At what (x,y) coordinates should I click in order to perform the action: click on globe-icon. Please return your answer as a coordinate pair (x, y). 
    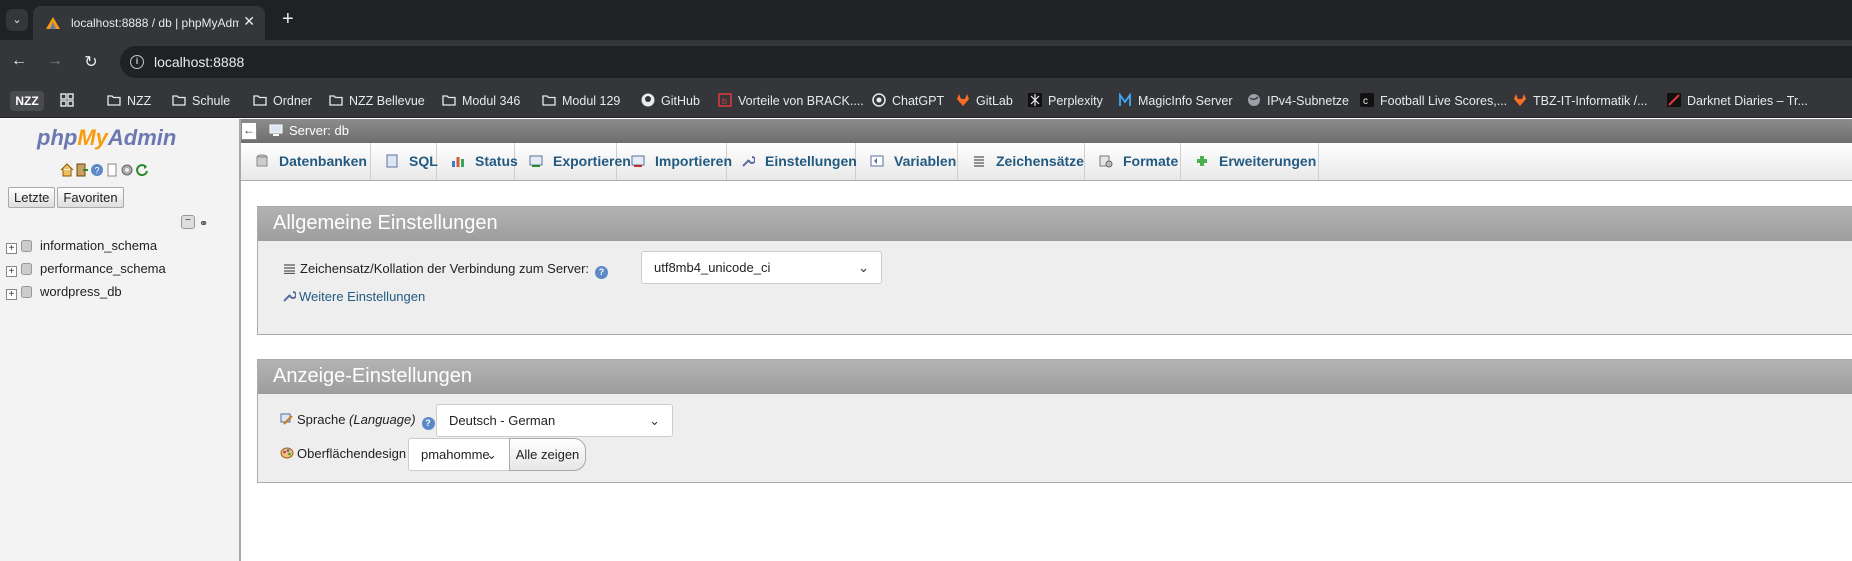
    Looking at the image, I should click on (1254, 100).